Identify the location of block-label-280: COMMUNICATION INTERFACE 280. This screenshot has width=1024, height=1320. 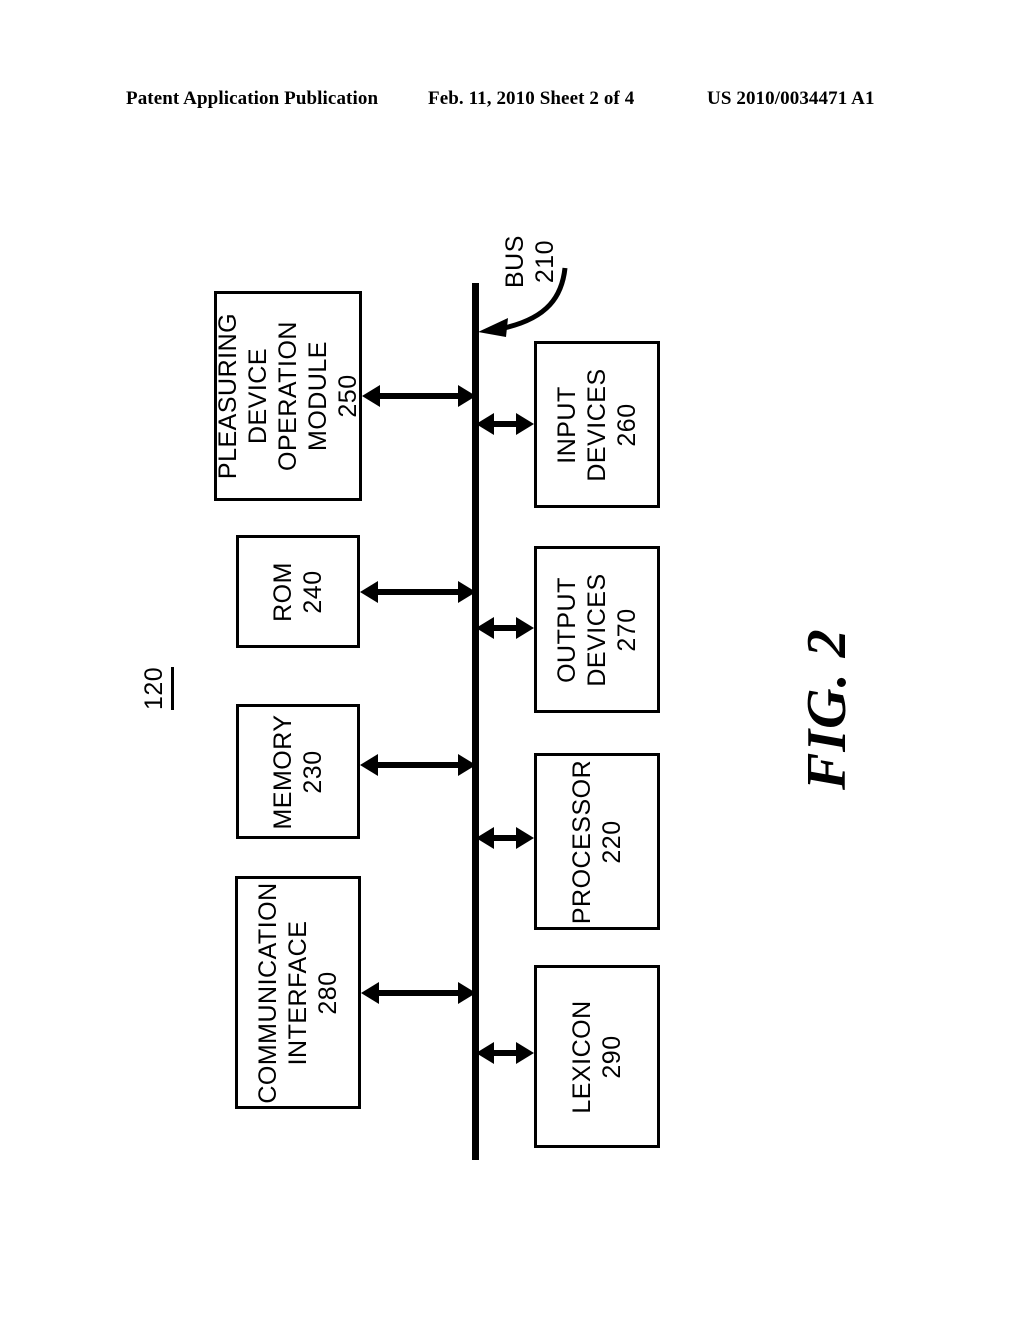
(298, 992).